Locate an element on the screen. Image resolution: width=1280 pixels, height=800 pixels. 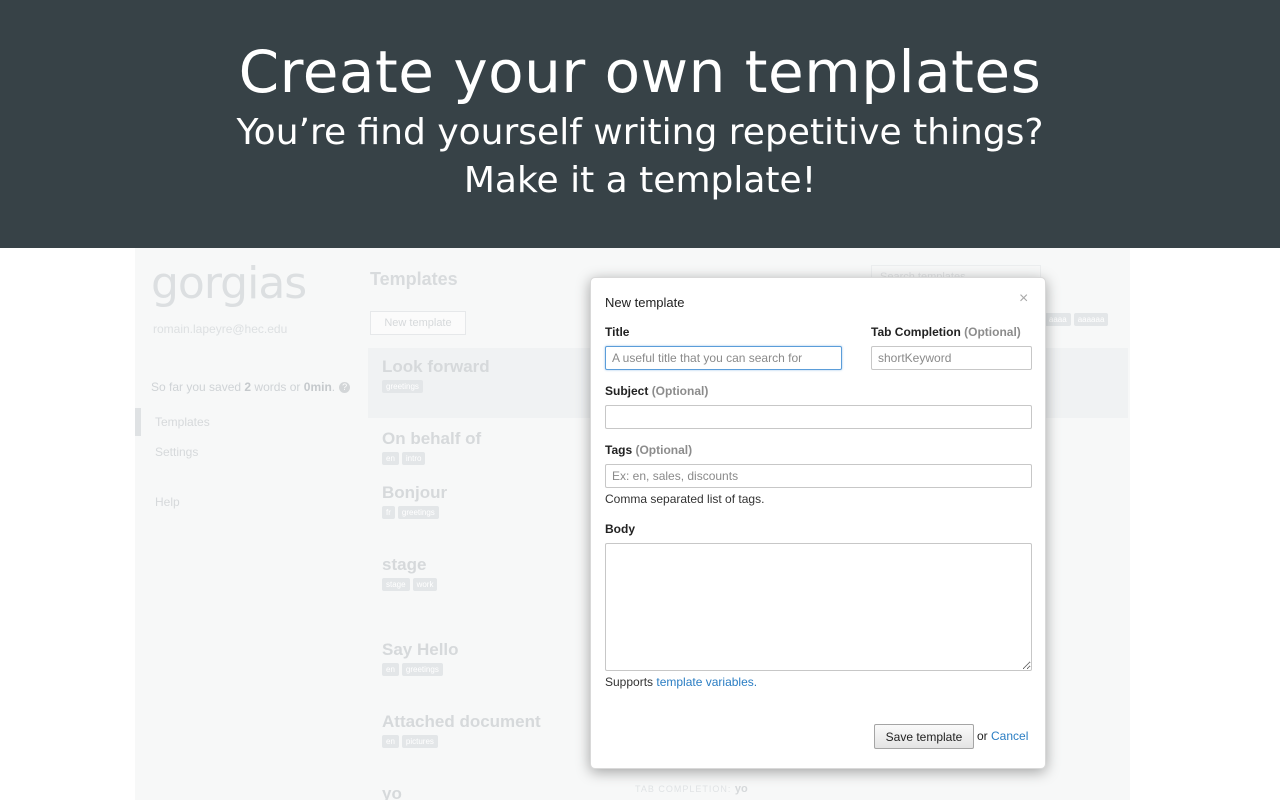
template-name: Look forward is located at coordinates (436, 366).